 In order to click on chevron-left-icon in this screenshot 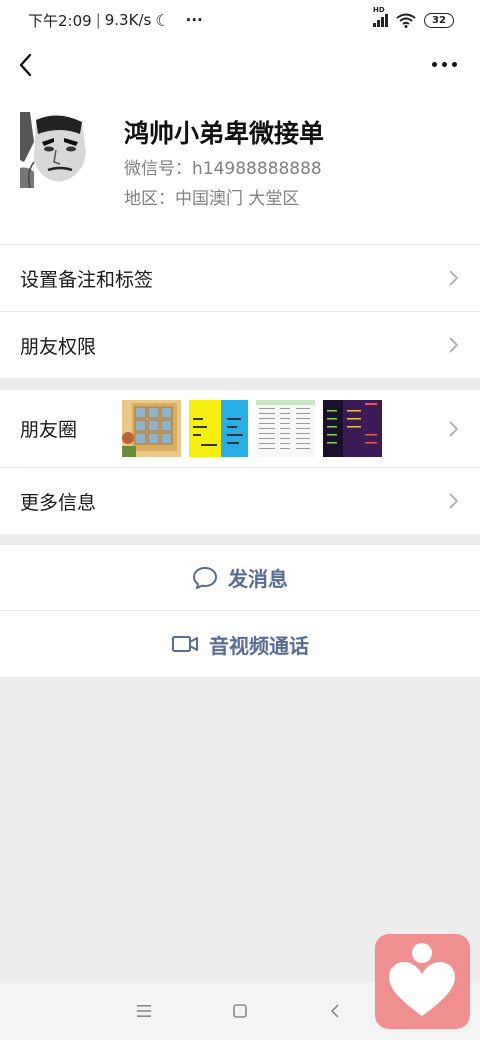, I will do `click(25, 65)`.